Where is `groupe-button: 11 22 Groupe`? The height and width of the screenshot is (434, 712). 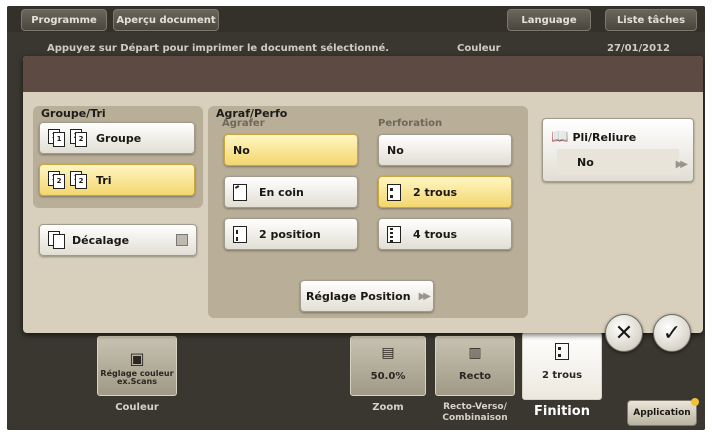
groupe-button: 11 22 Groupe is located at coordinates (117, 138).